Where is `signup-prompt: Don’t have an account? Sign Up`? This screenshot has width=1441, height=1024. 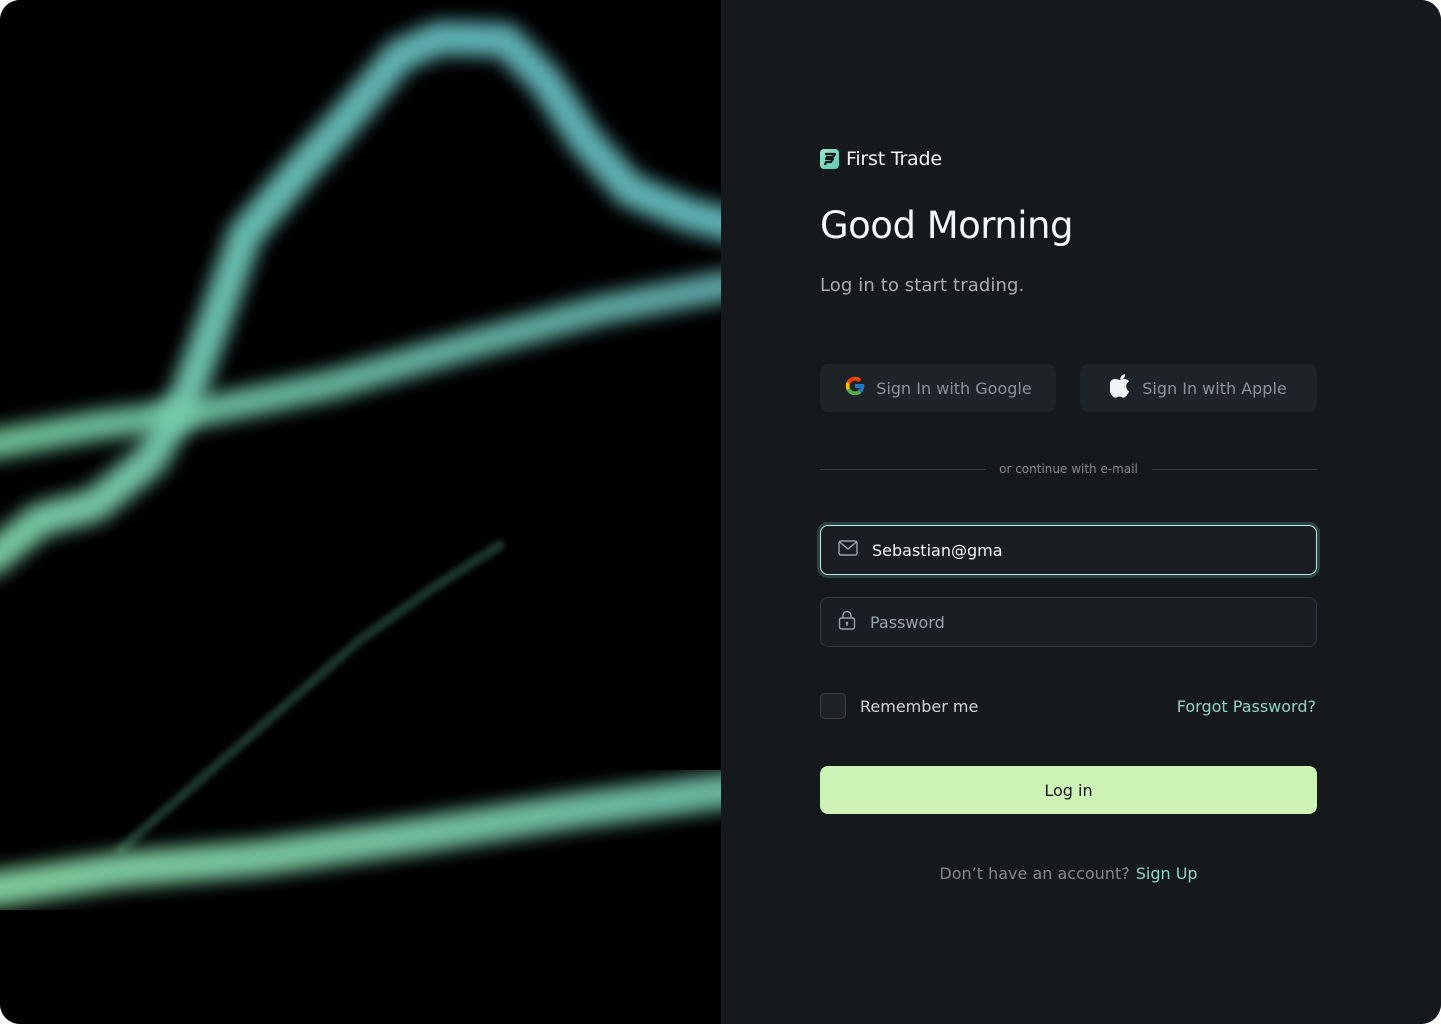
signup-prompt: Don’t have an account? Sign Up is located at coordinates (1068, 873).